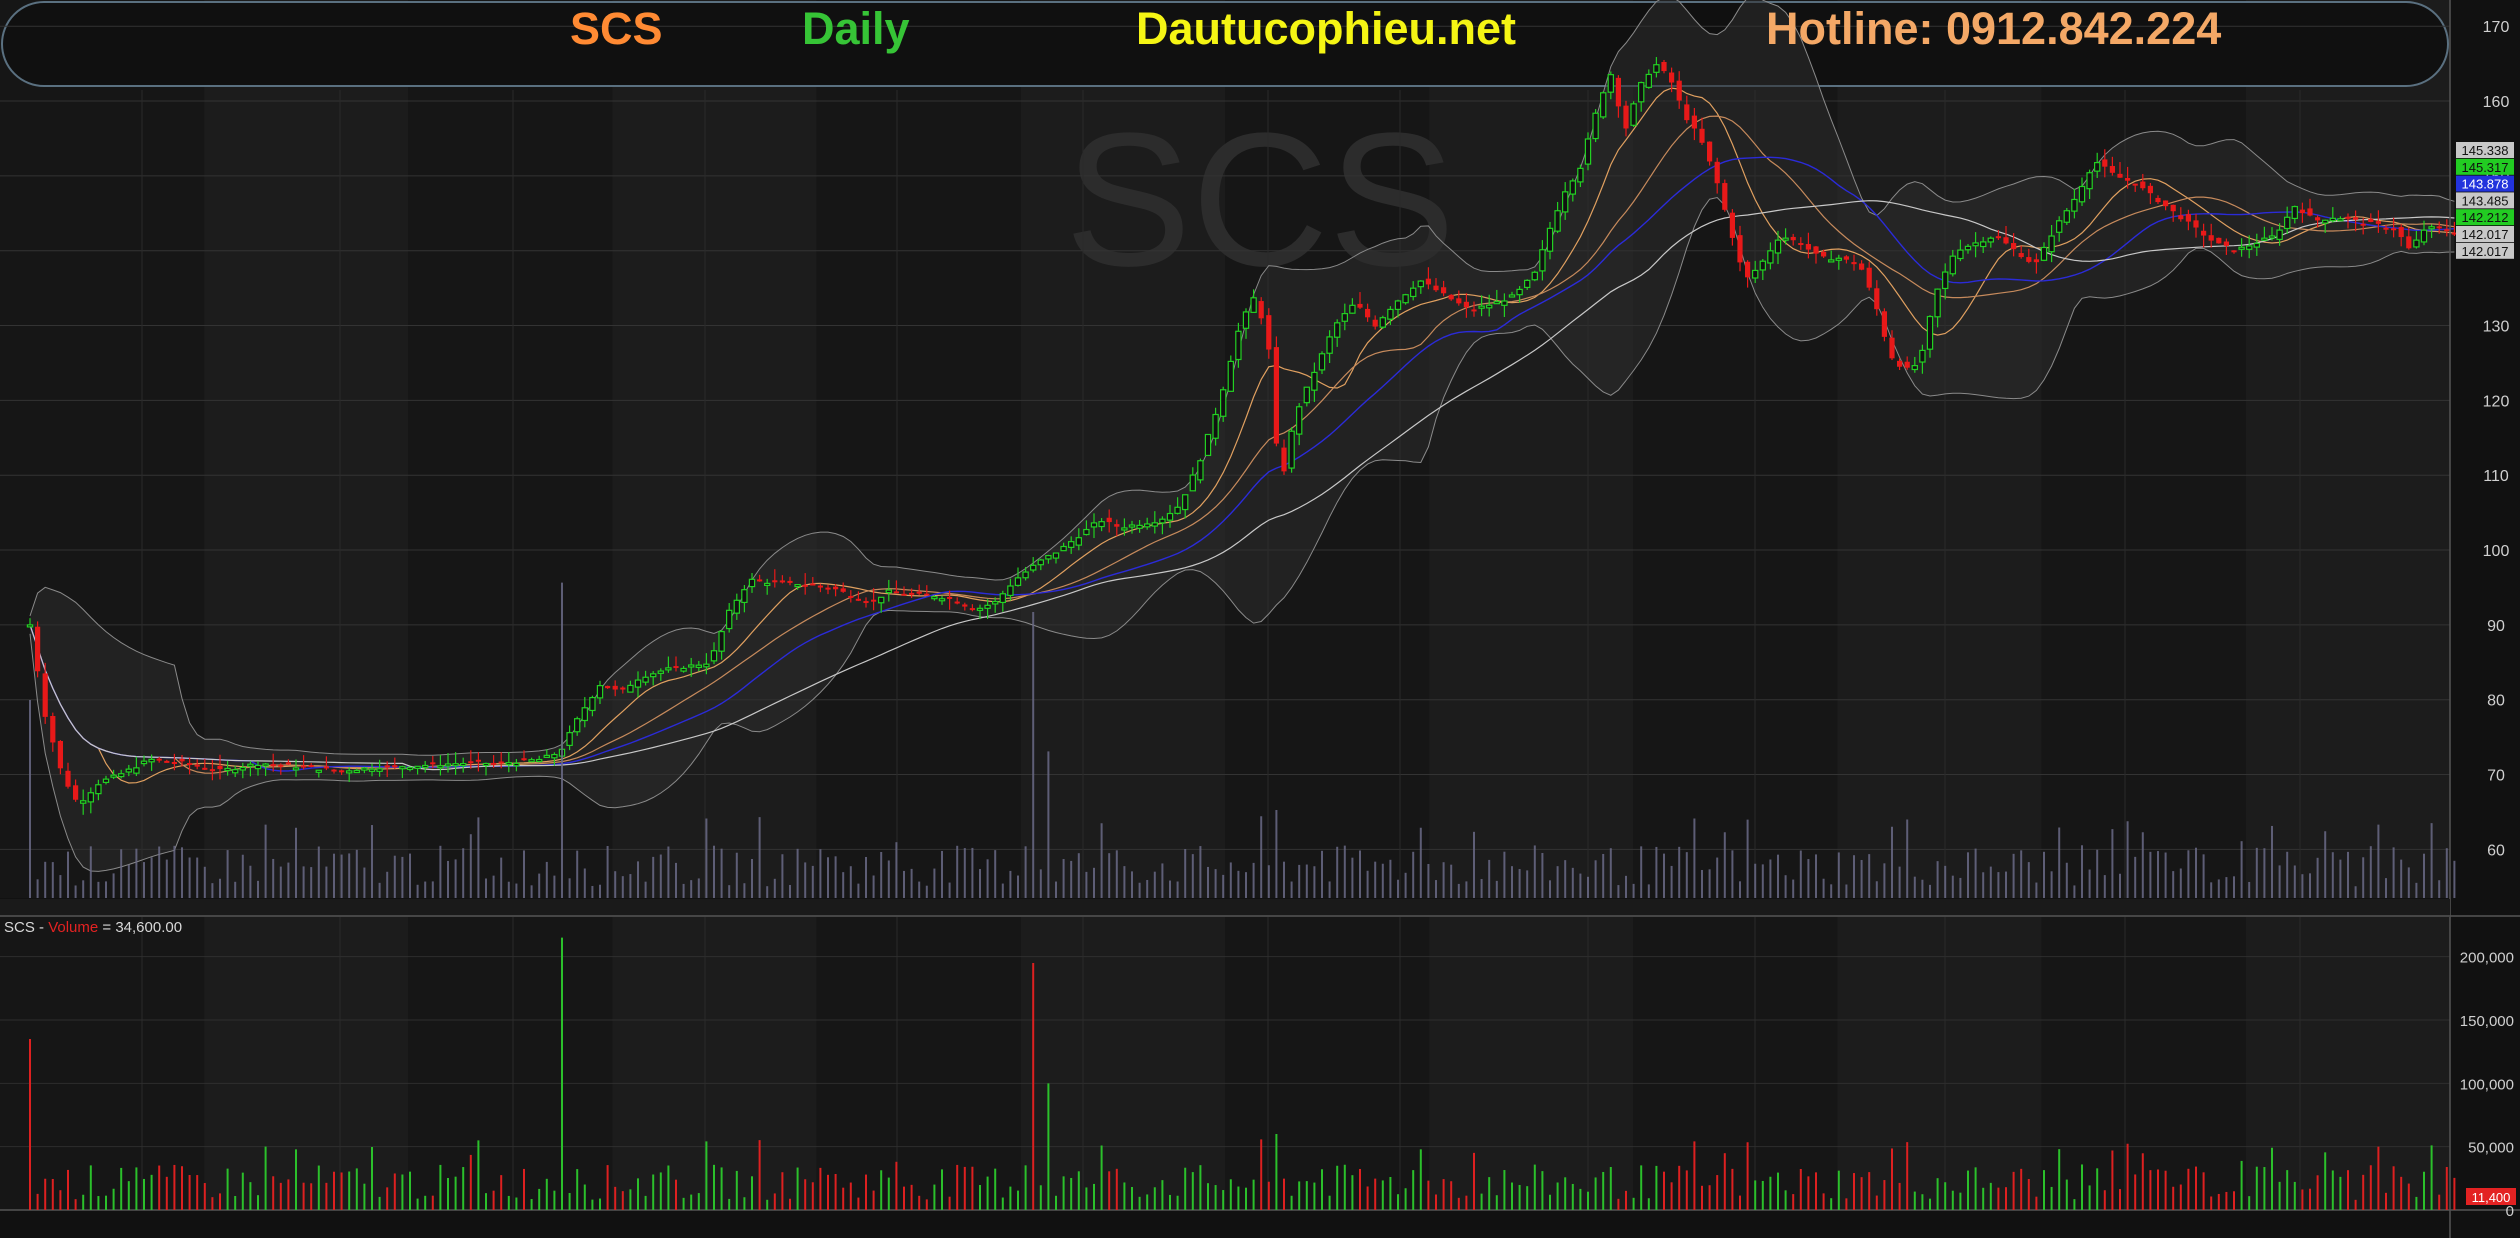  Describe the element at coordinates (2496, 701) in the screenshot. I see `y-tick-label: 80` at that location.